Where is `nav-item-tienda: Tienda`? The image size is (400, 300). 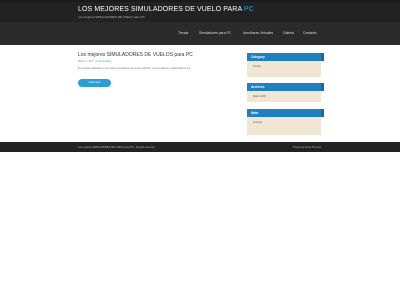
nav-item-tienda: Tienda is located at coordinates (183, 33).